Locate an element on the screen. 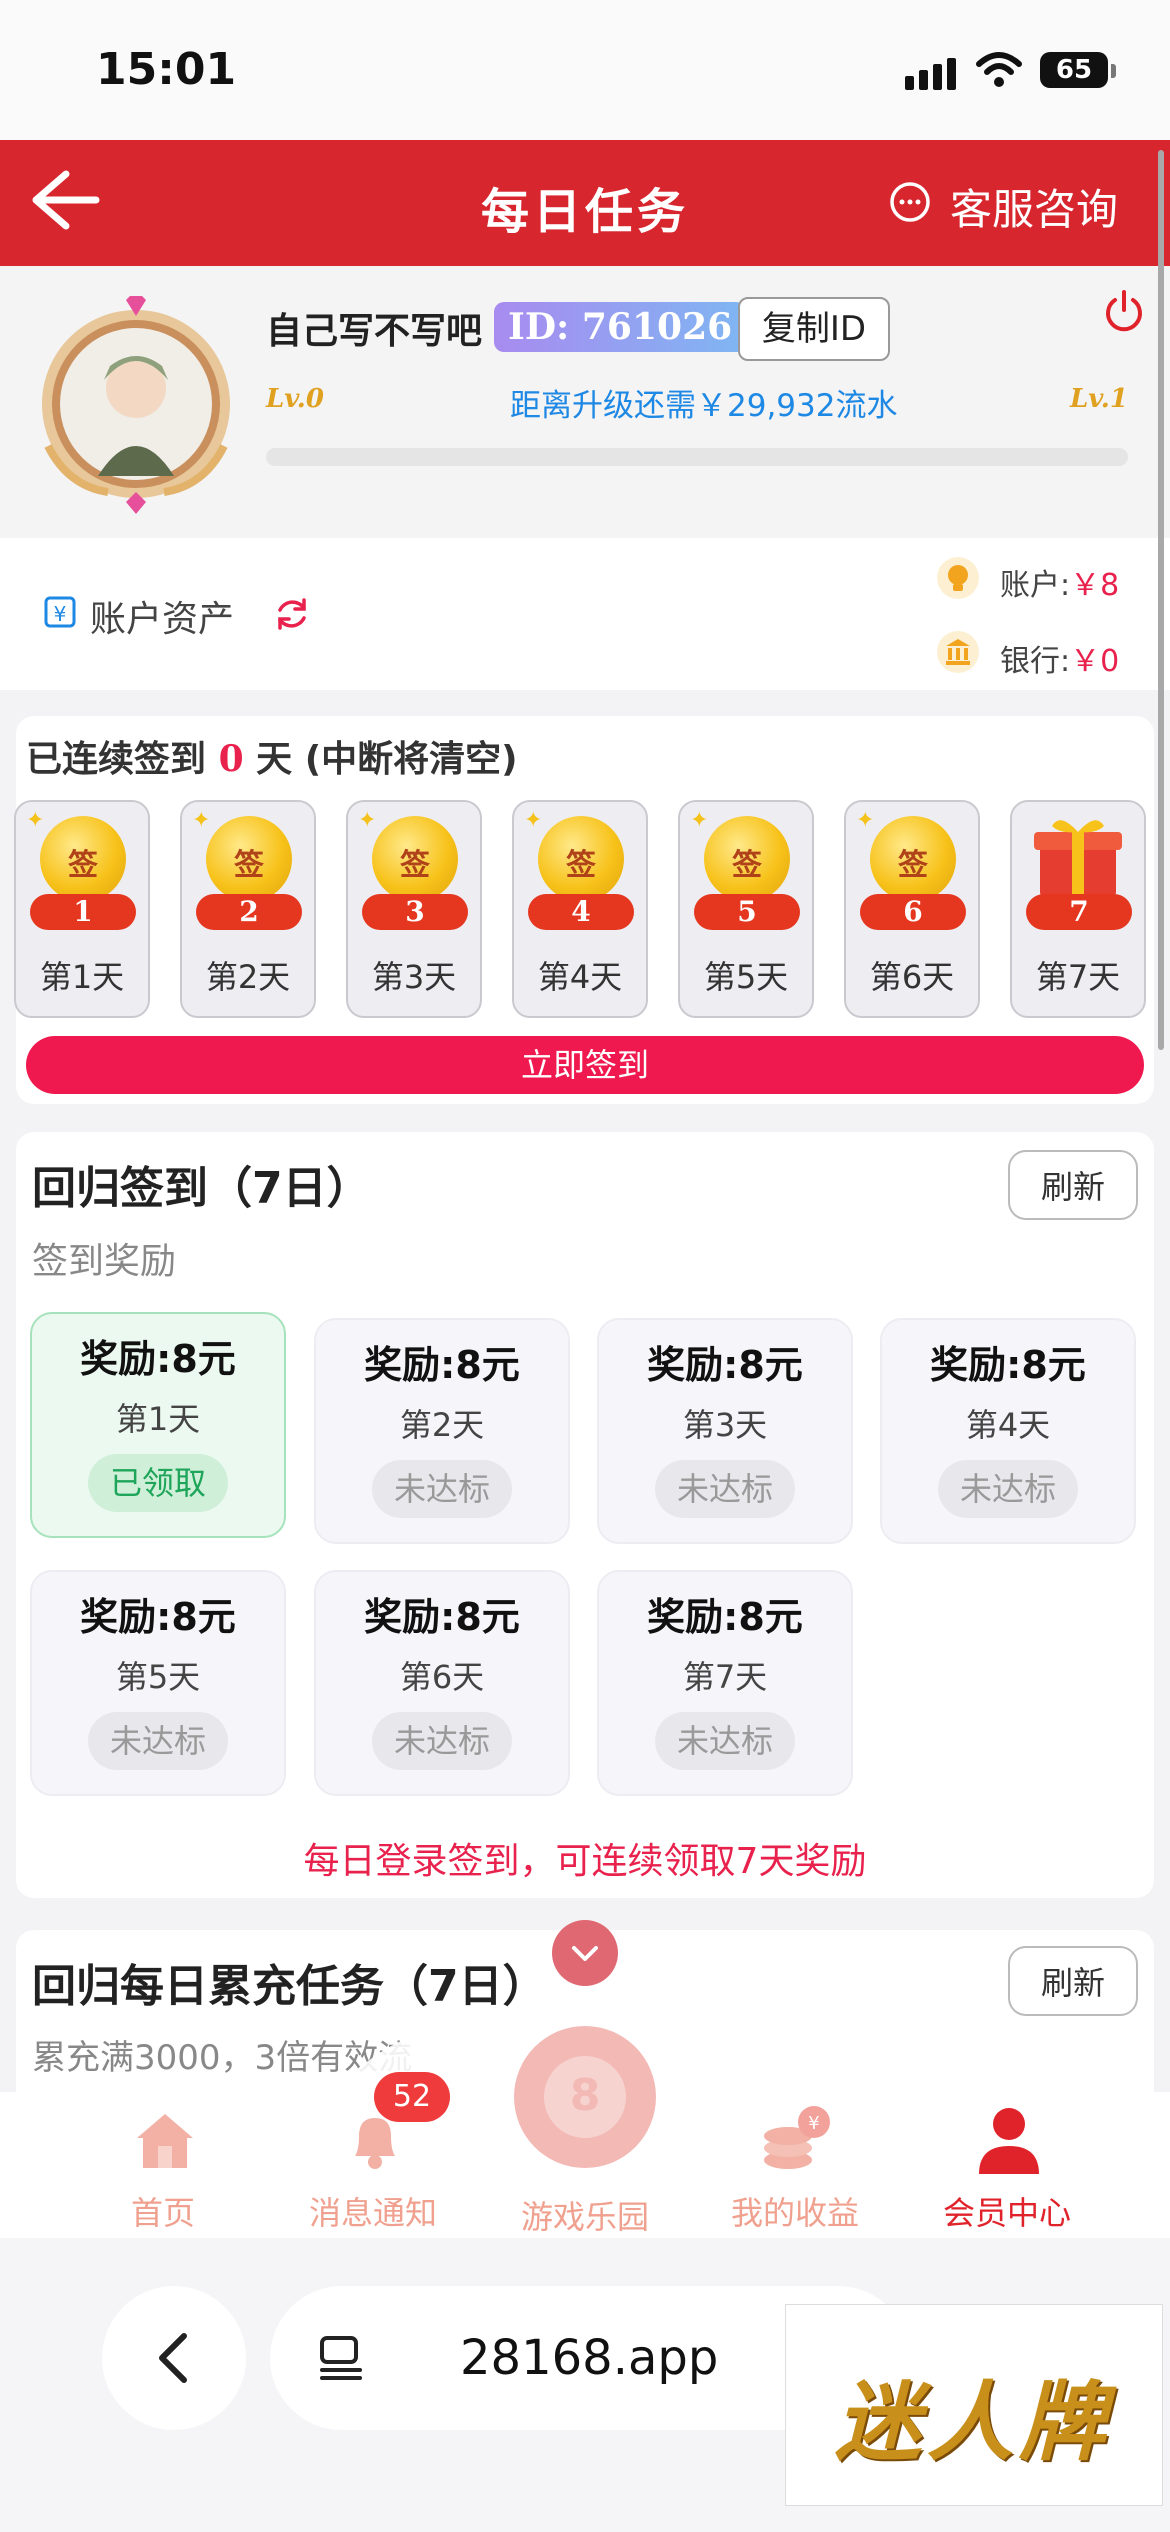  current-level: Lv.0 is located at coordinates (295, 399).